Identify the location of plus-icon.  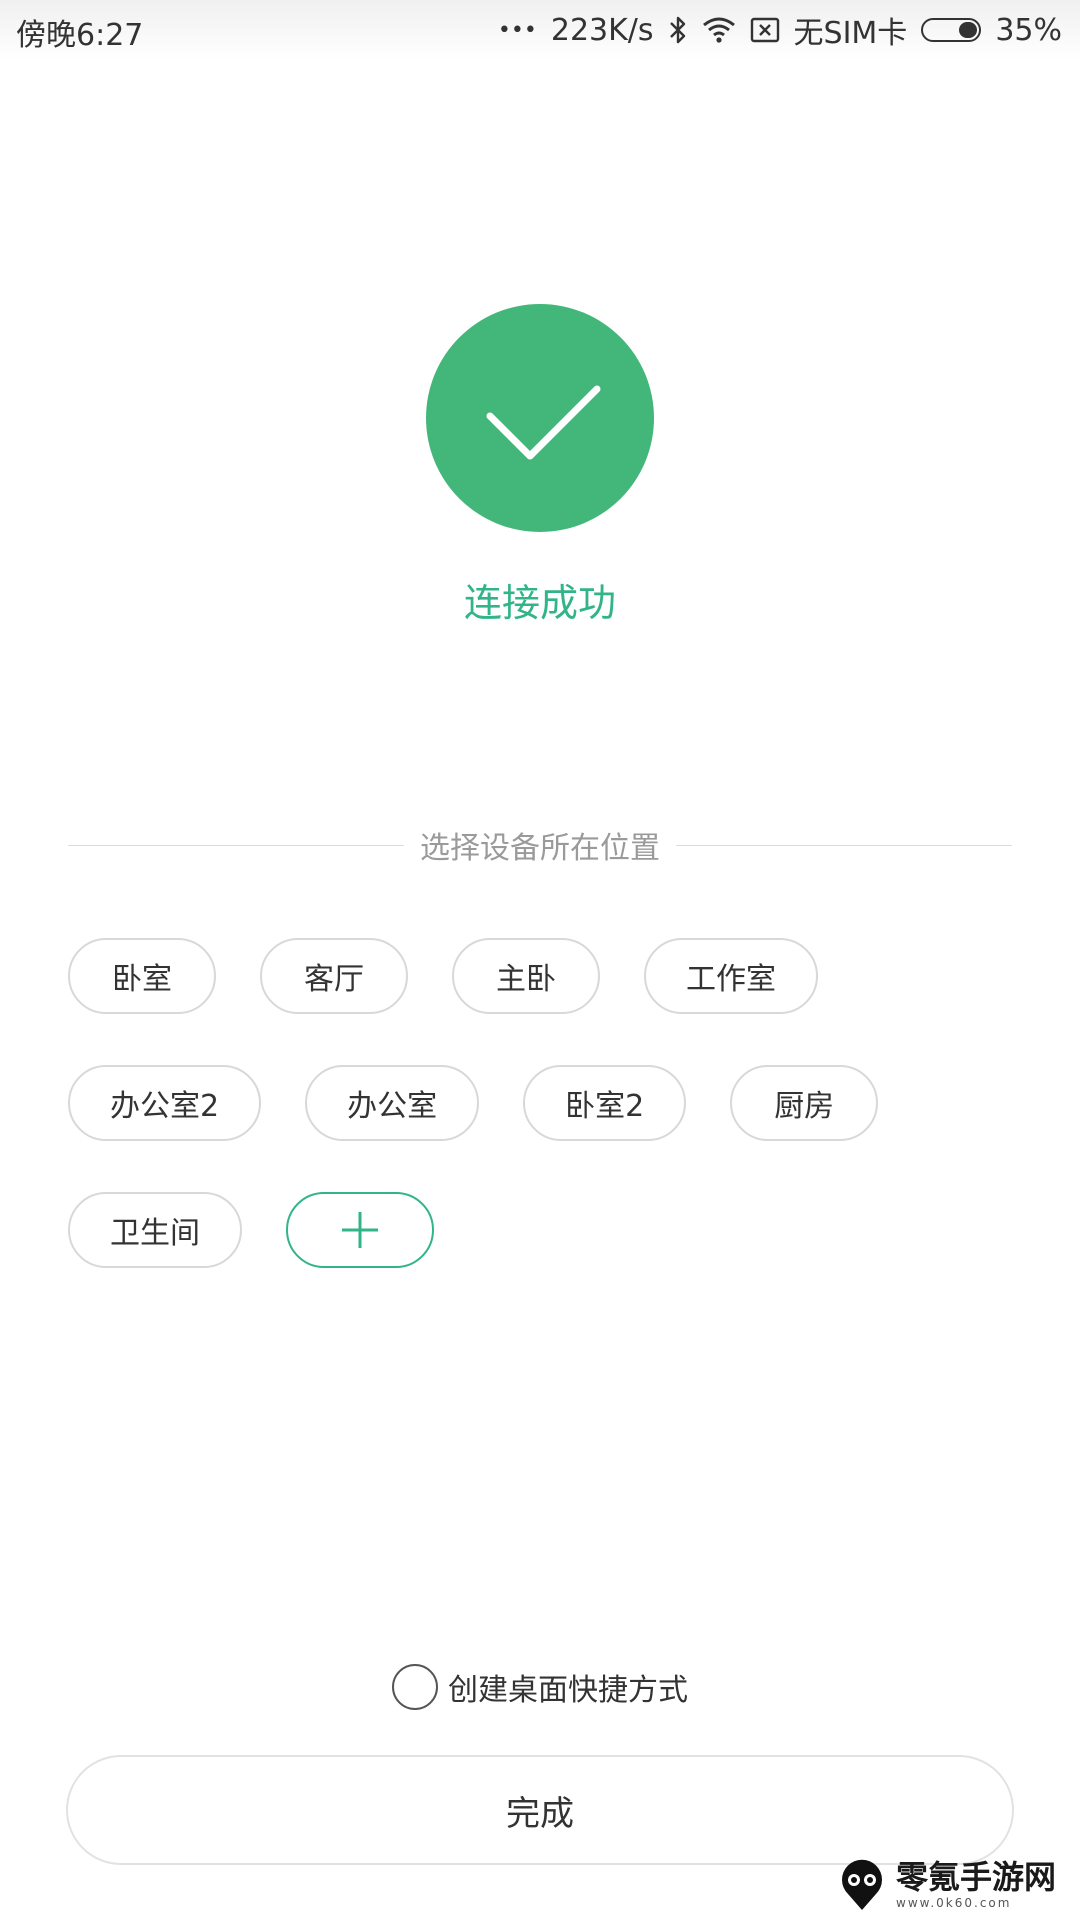
(360, 1230).